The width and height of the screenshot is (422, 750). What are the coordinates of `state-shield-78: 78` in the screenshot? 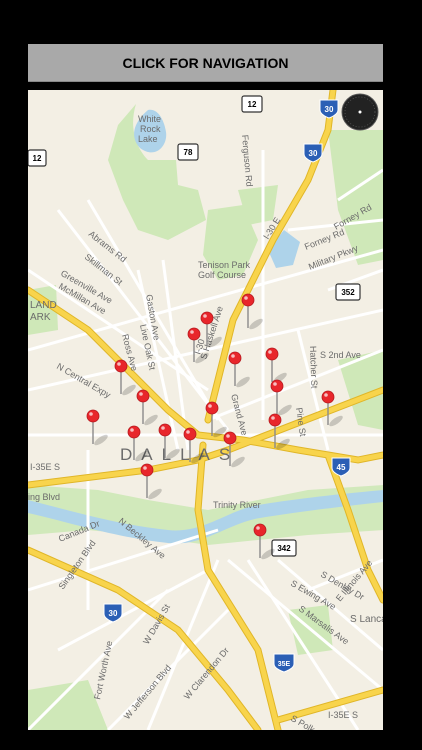 It's located at (188, 152).